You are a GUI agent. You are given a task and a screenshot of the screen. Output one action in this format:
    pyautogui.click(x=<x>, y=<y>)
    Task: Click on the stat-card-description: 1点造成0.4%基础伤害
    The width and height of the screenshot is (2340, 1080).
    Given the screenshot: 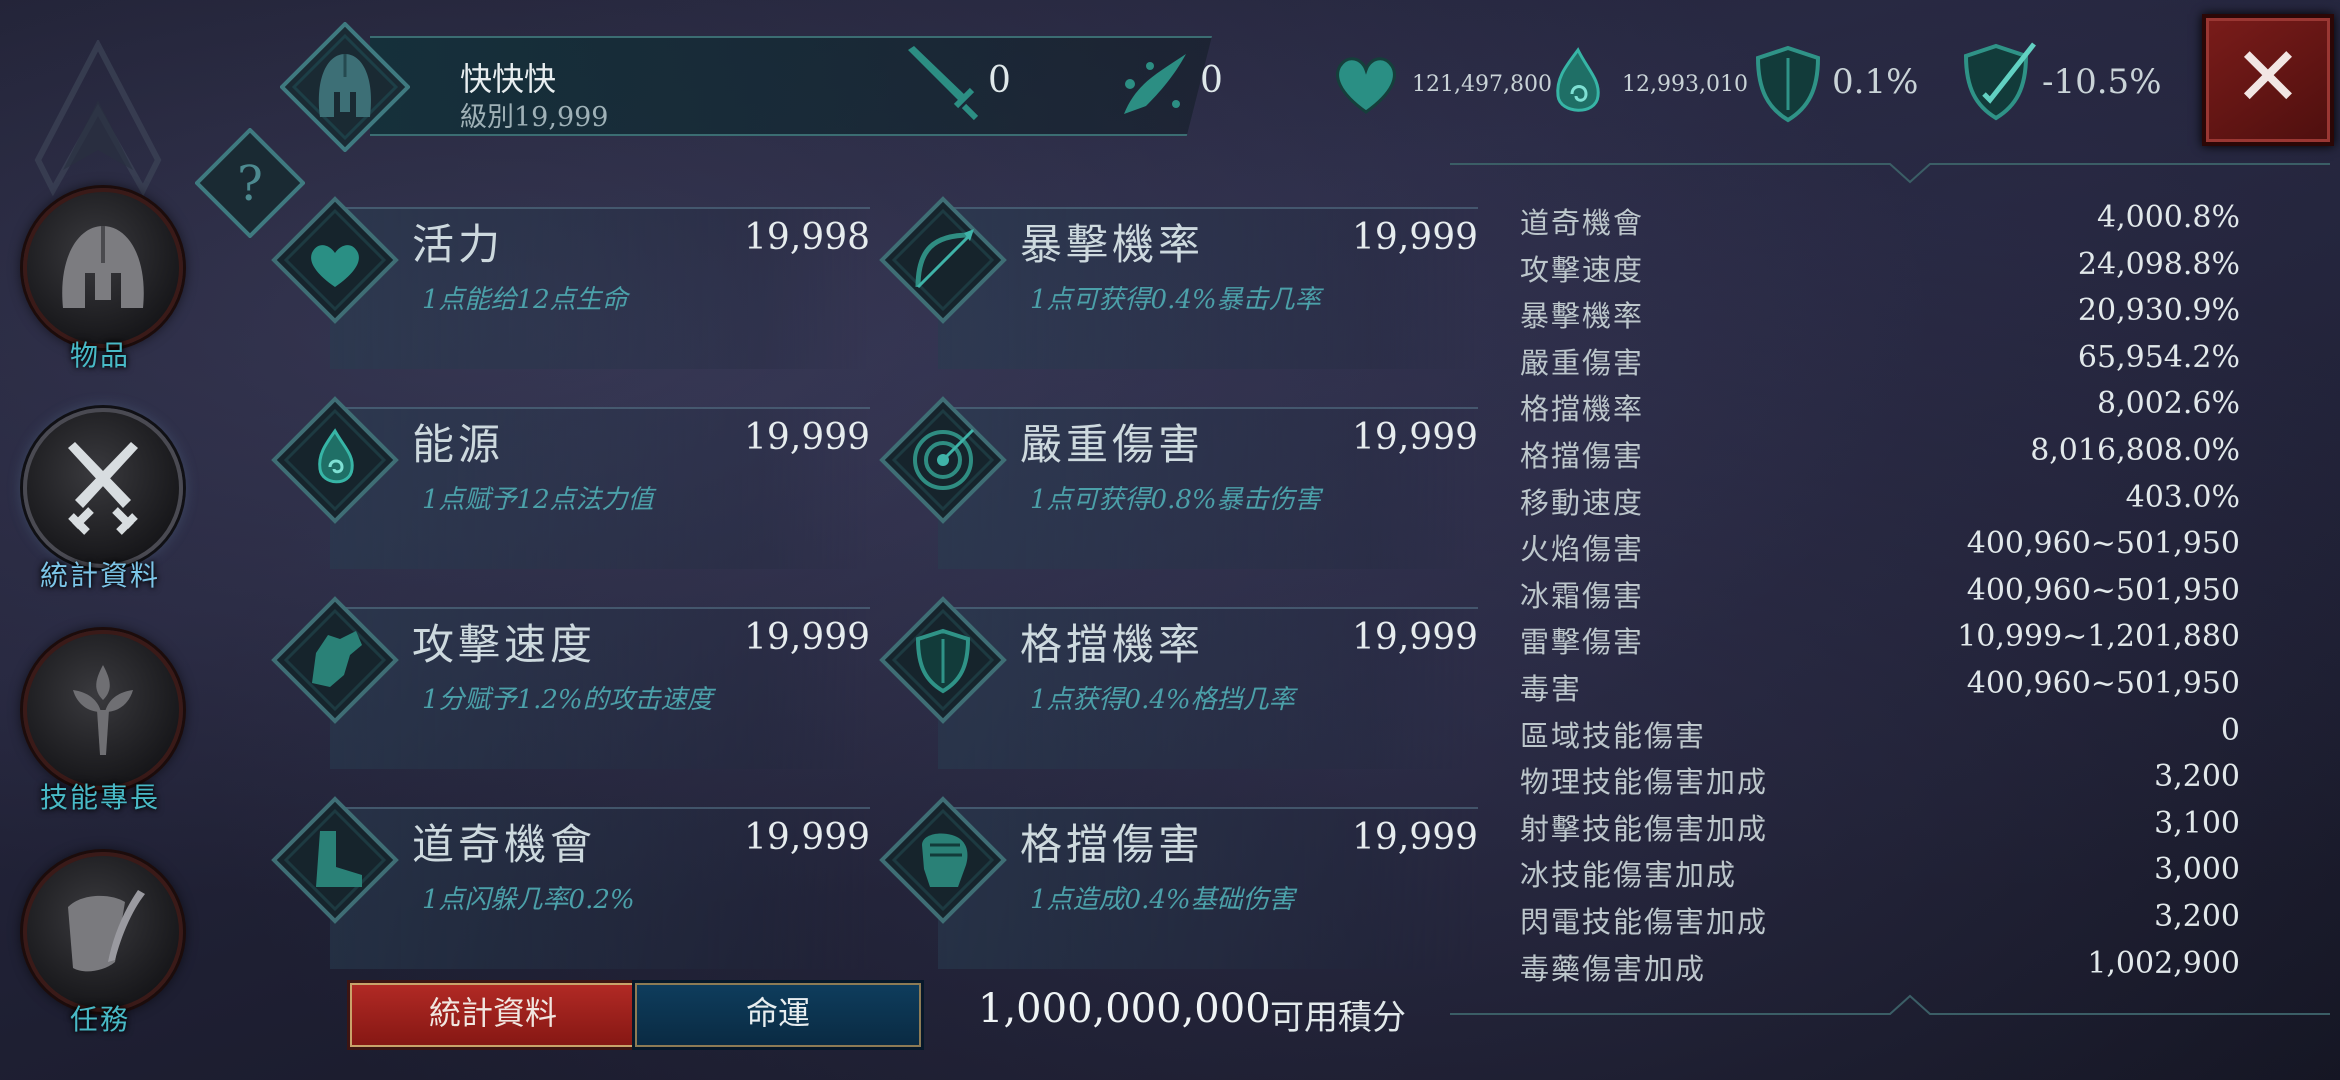 What is the action you would take?
    pyautogui.click(x=1162, y=900)
    